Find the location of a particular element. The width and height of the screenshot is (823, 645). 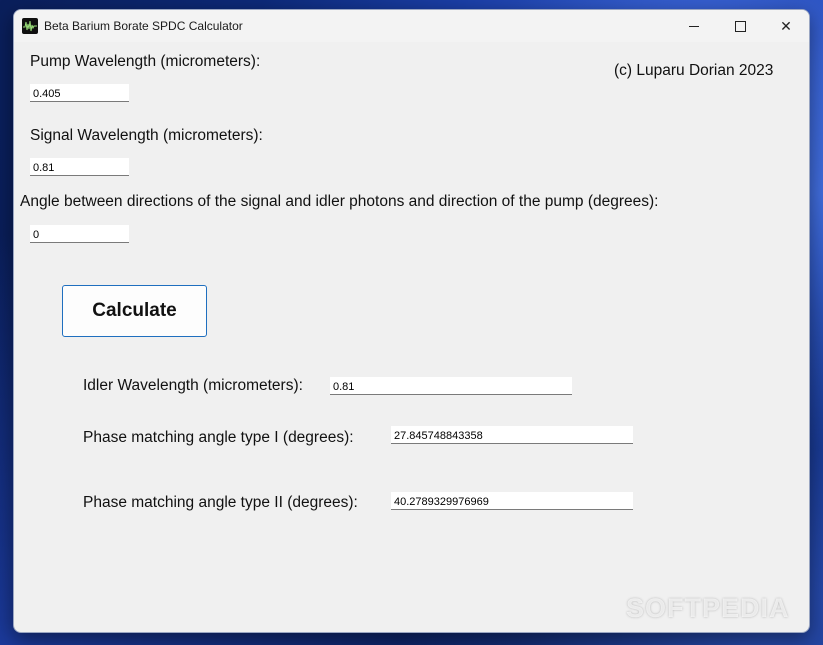

close-button: ✕ is located at coordinates (786, 26).